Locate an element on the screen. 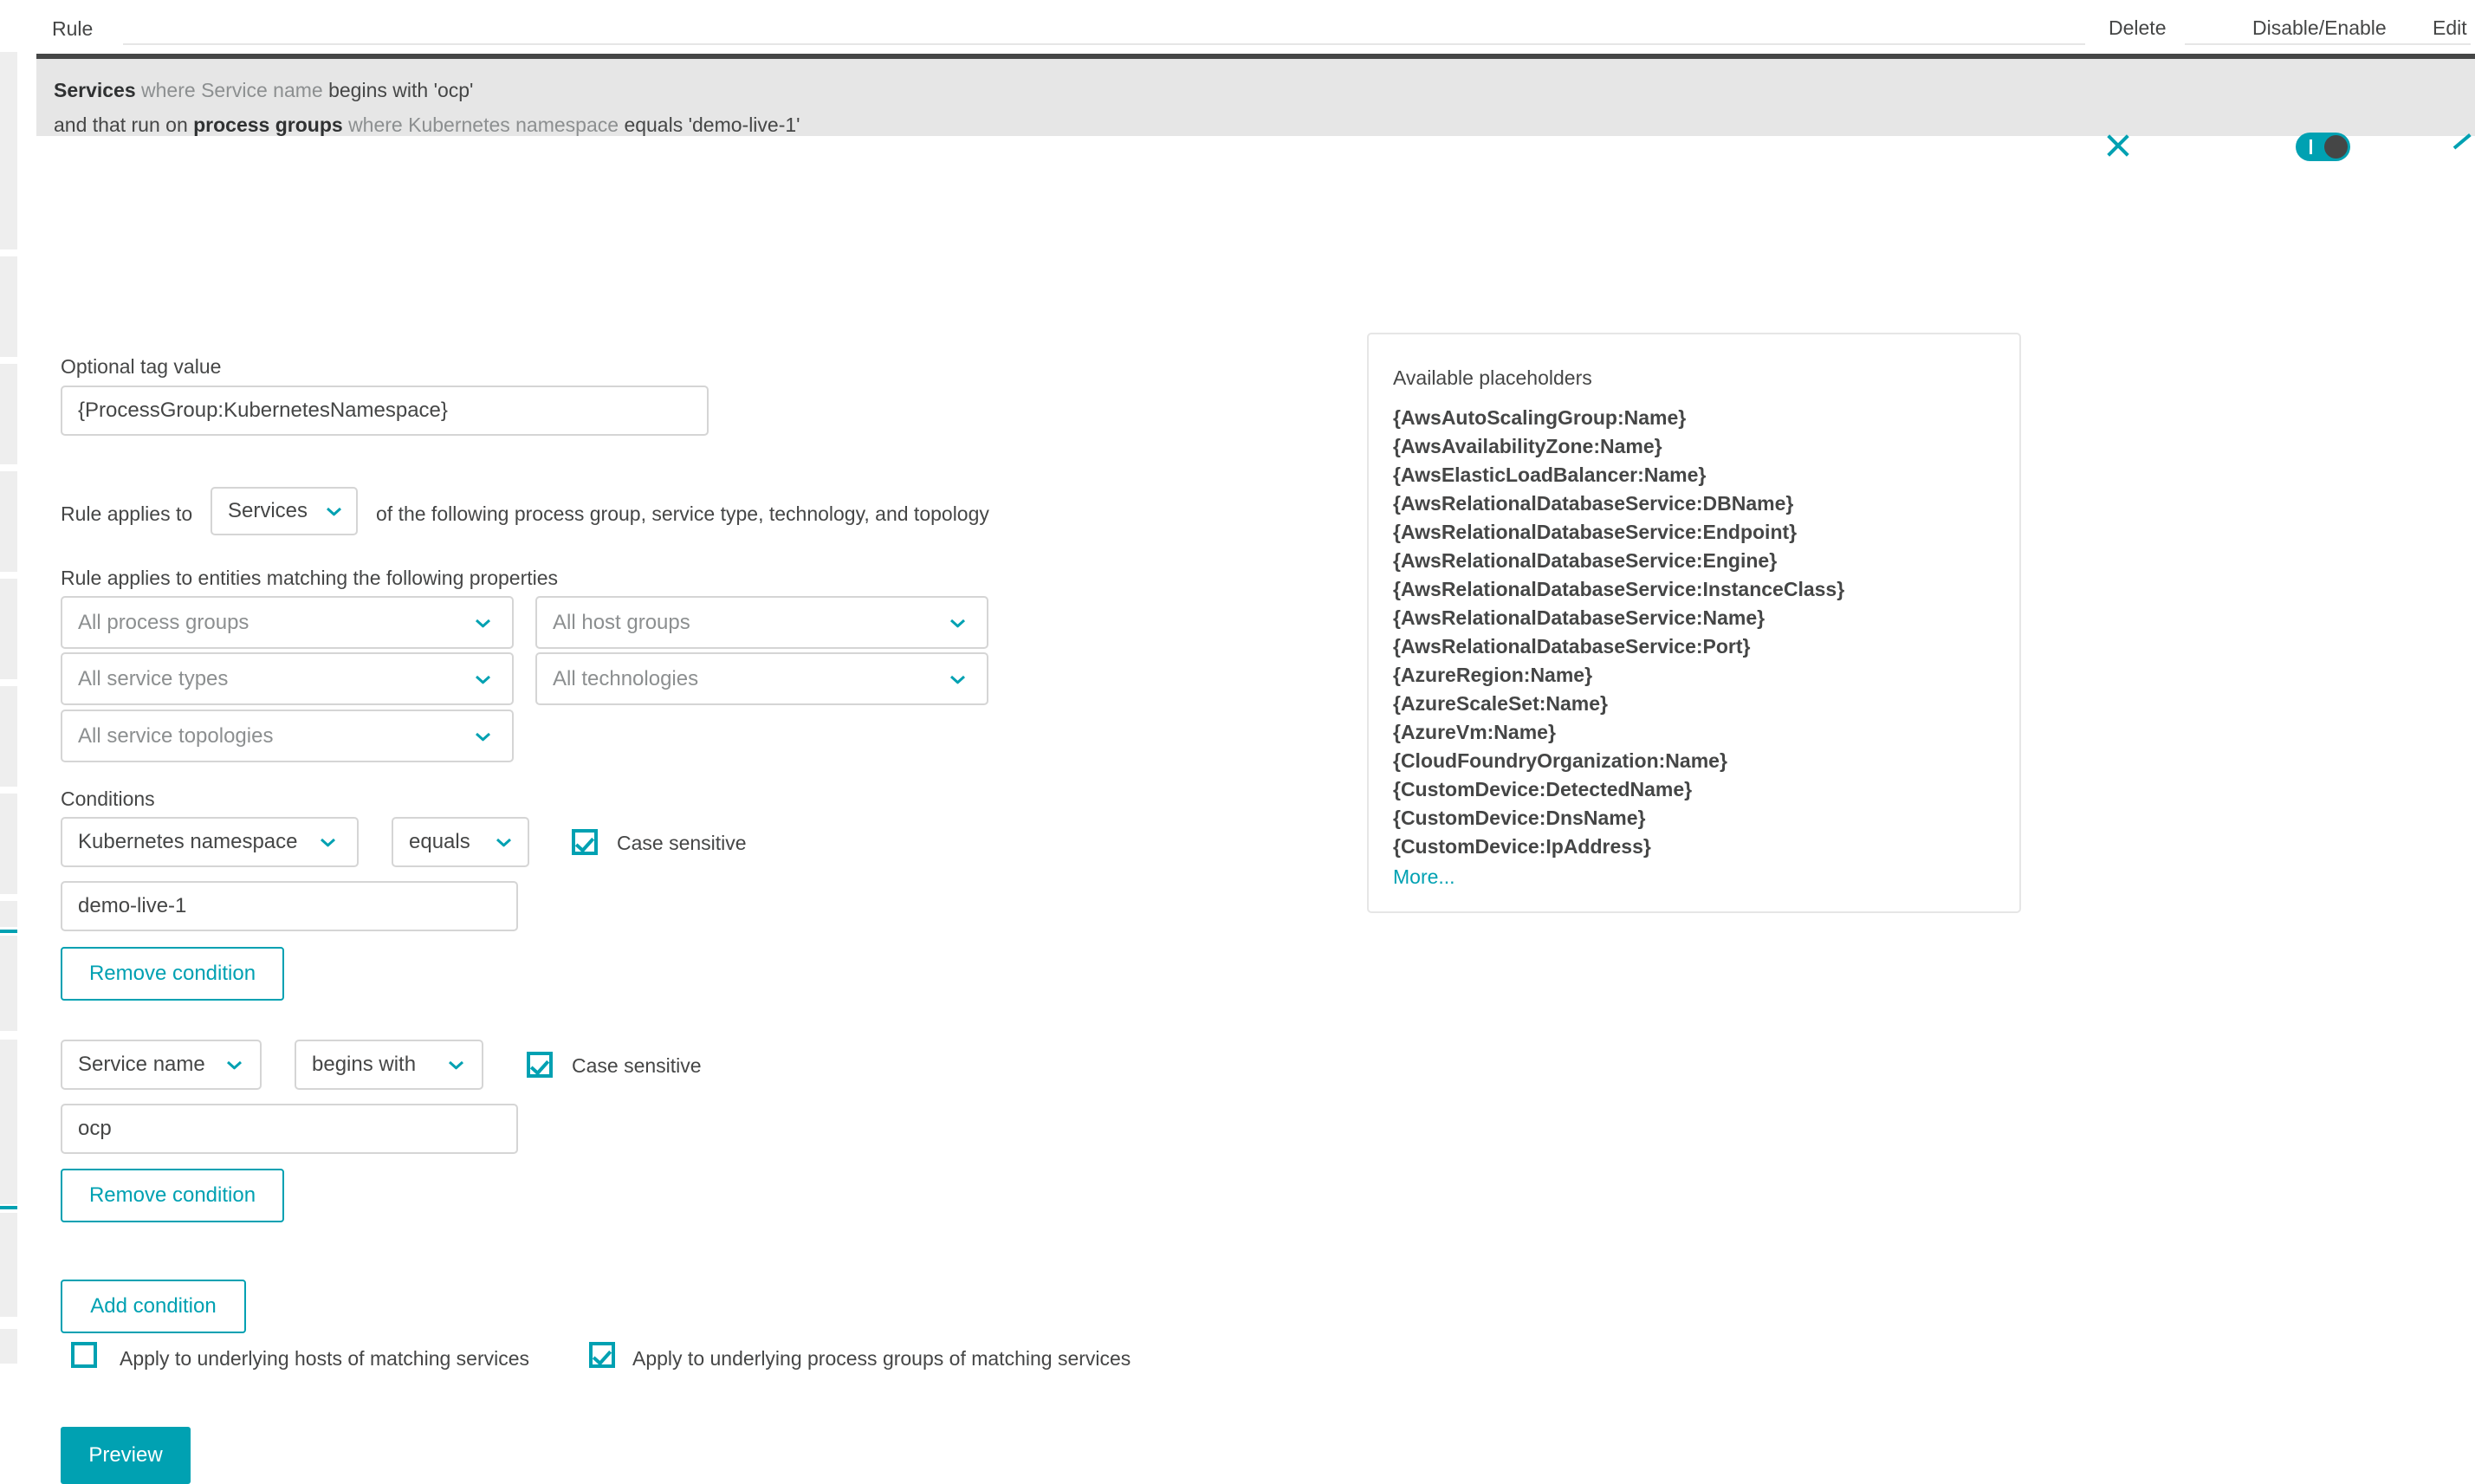 This screenshot has width=2475, height=1484. placeholder-item: {AwsAutoScalingGroup:Name} is located at coordinates (1696, 418).